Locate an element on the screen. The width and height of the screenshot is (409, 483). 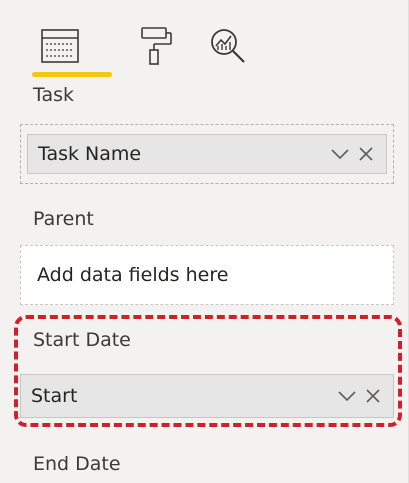
start-field: Start is located at coordinates (207, 396).